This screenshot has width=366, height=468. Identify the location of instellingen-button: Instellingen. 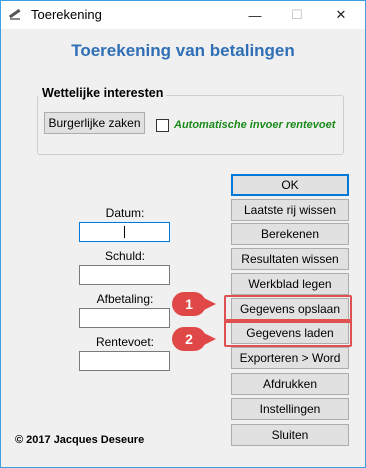
(290, 409).